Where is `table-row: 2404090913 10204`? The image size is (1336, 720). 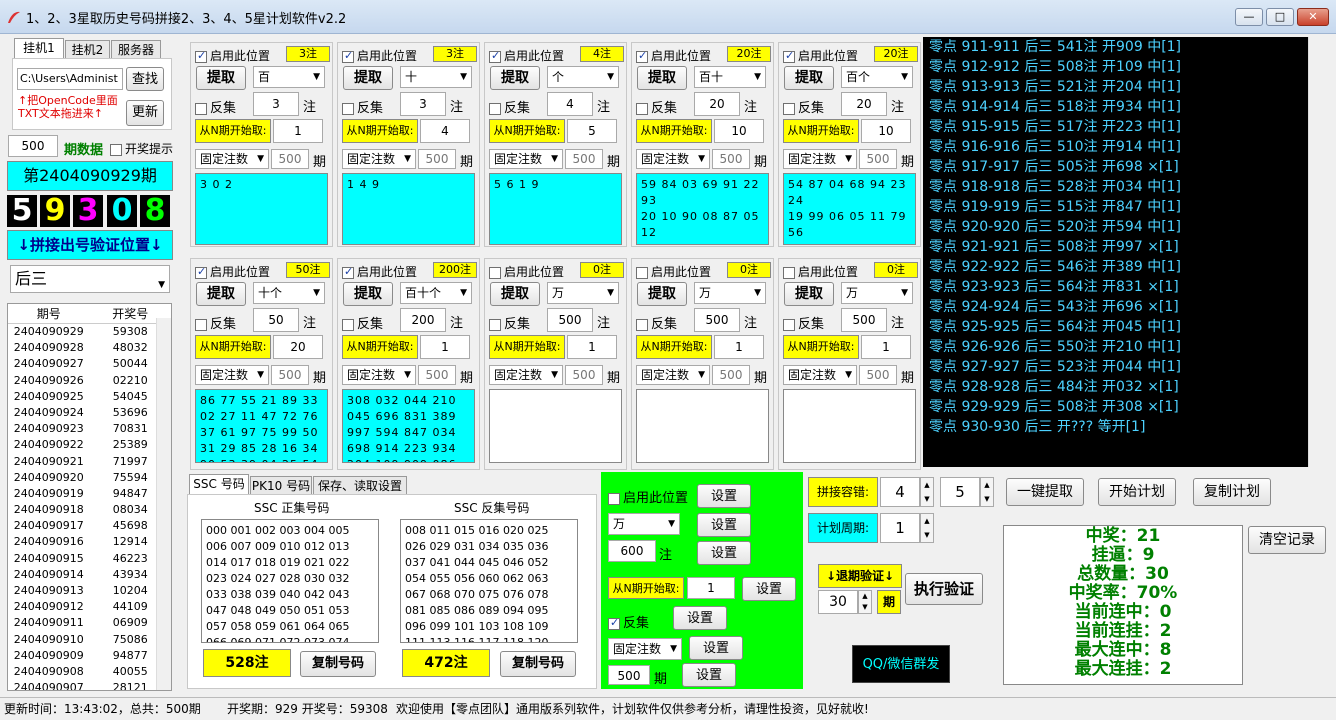 table-row: 2404090913 10204 is located at coordinates (89, 591).